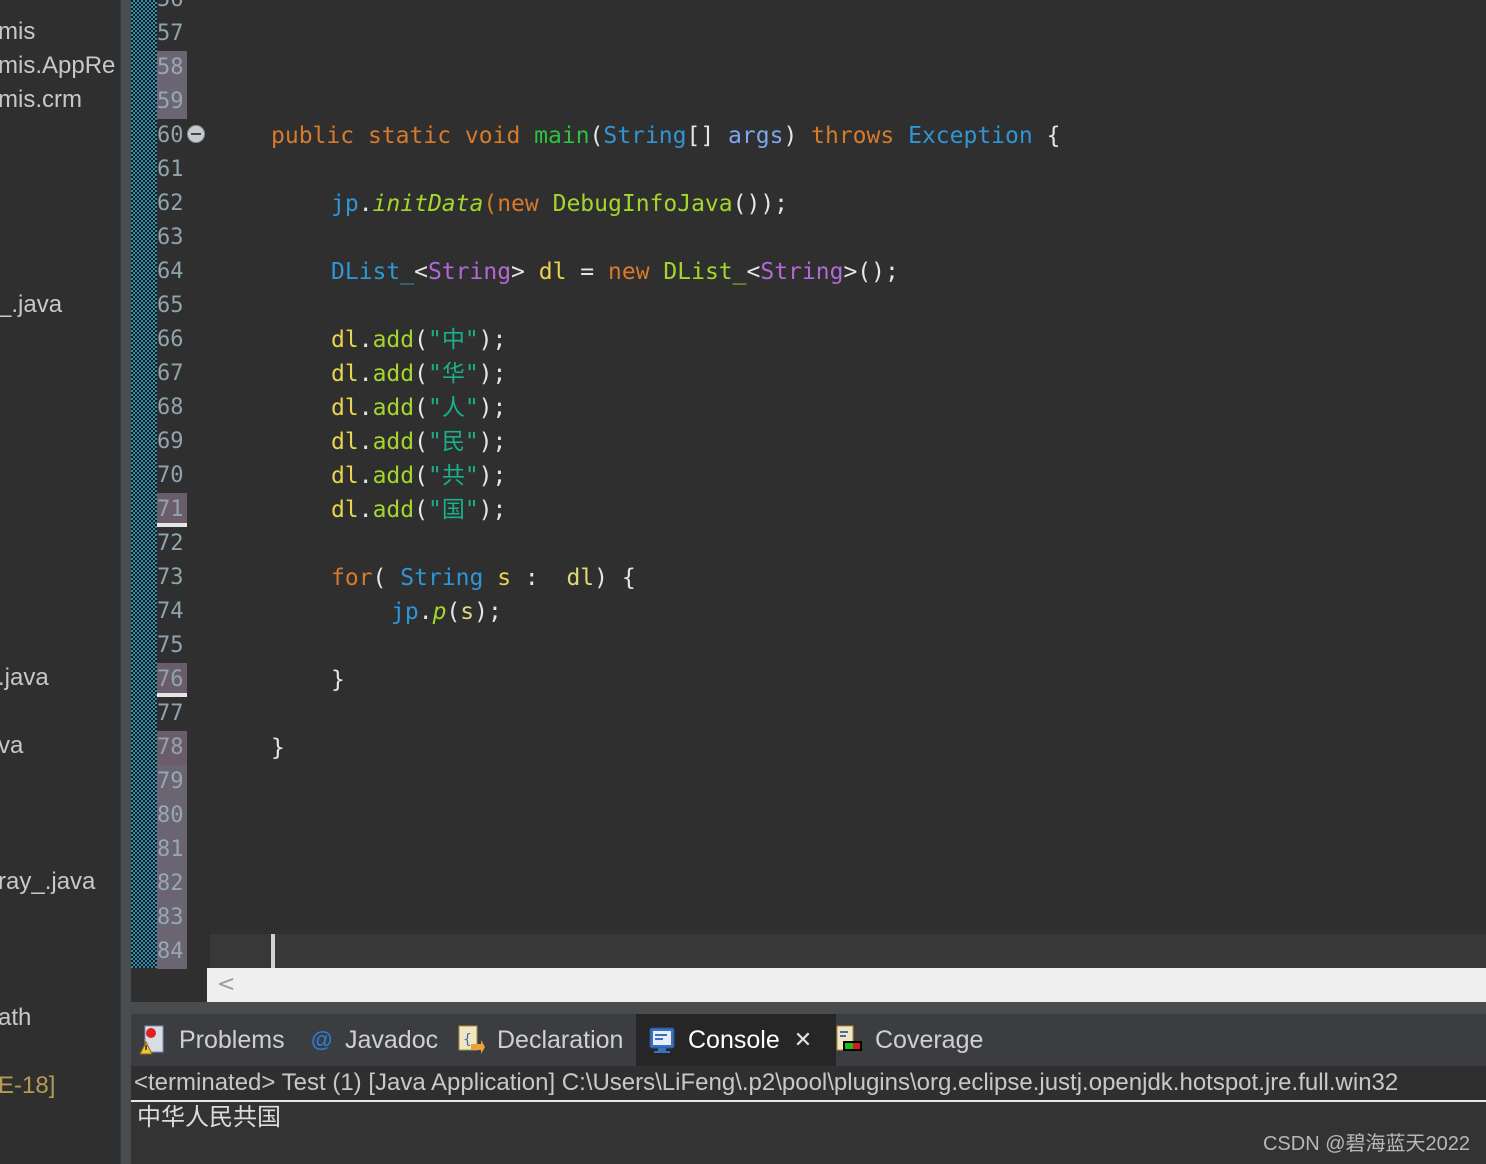 This screenshot has height=1164, width=1486. What do you see at coordinates (439, 612) in the screenshot?
I see `static-method-call: p` at bounding box center [439, 612].